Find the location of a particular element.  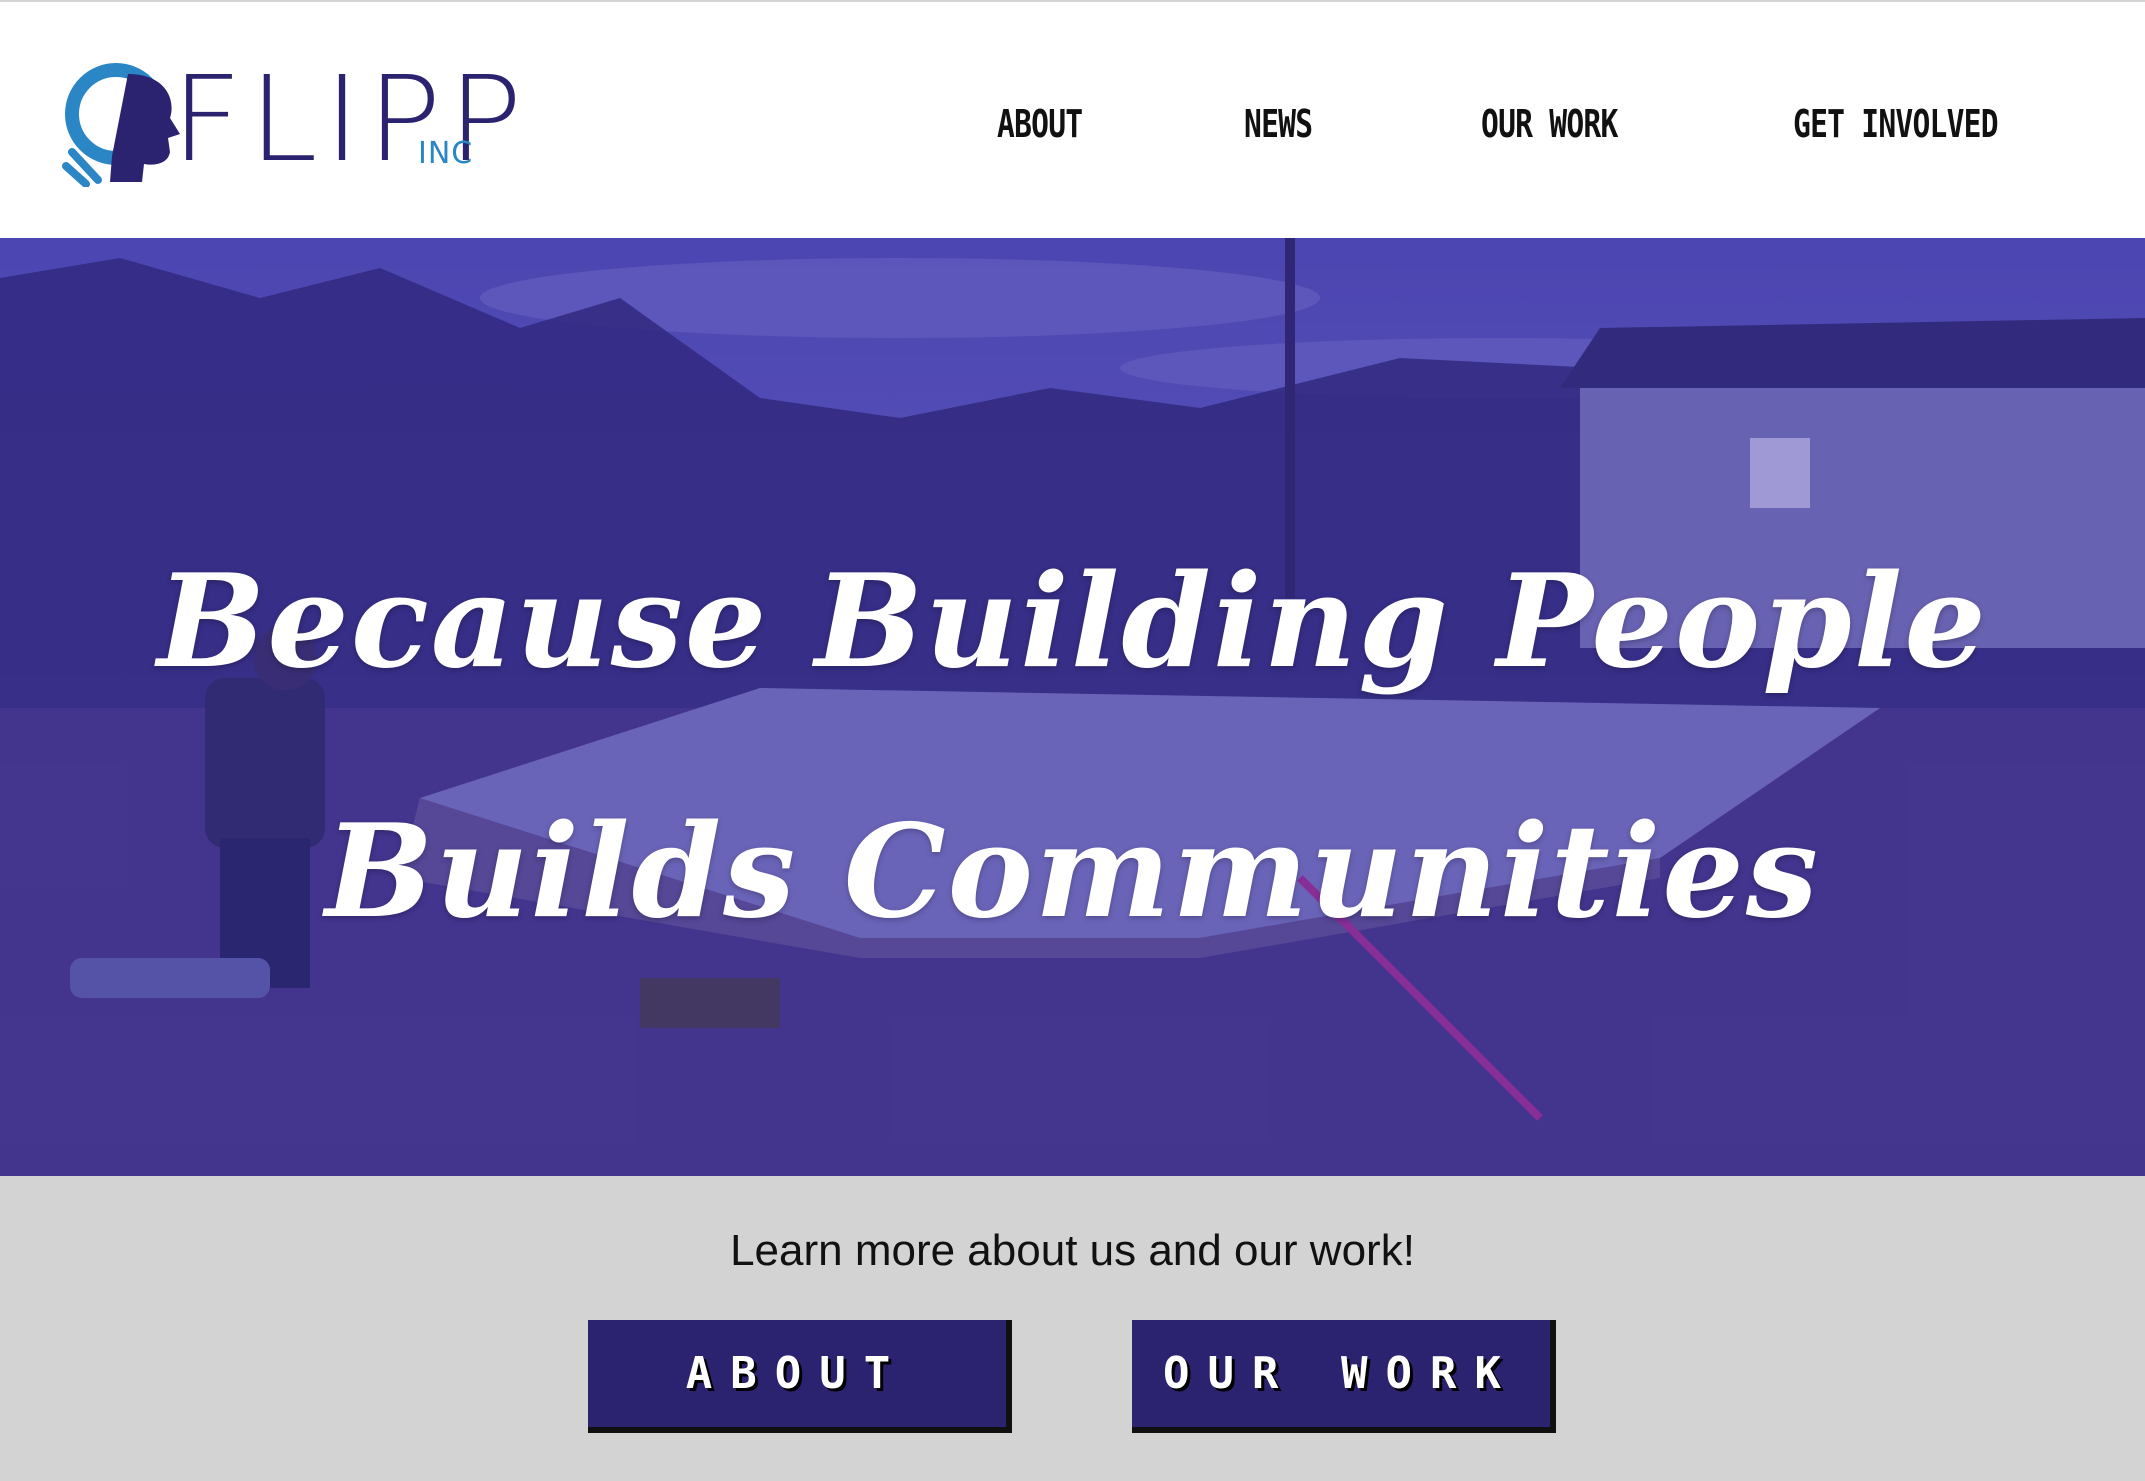

main-nav: ABOUT NEWS OUR WORK GET INVOLVED is located at coordinates (1072, 132).